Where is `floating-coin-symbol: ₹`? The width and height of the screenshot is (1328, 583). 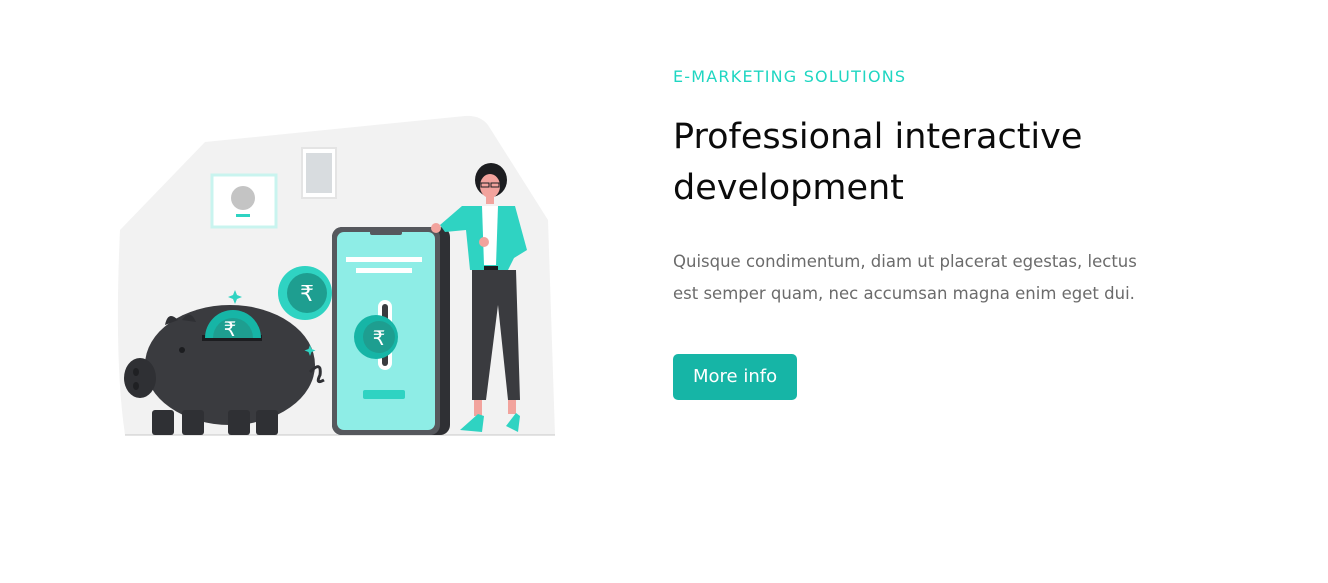 floating-coin-symbol: ₹ is located at coordinates (307, 294).